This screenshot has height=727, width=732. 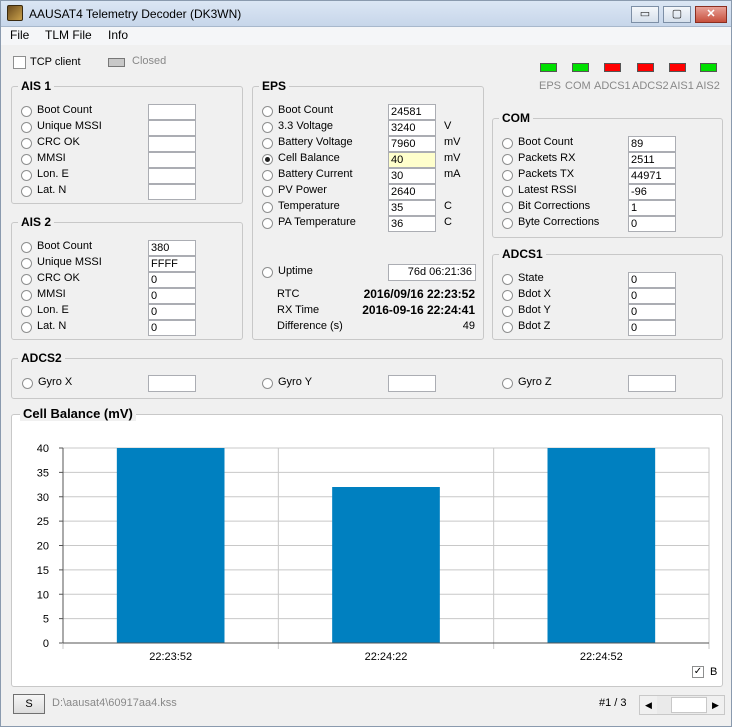 I want to click on eps-temperature-unit: C, so click(x=448, y=206).